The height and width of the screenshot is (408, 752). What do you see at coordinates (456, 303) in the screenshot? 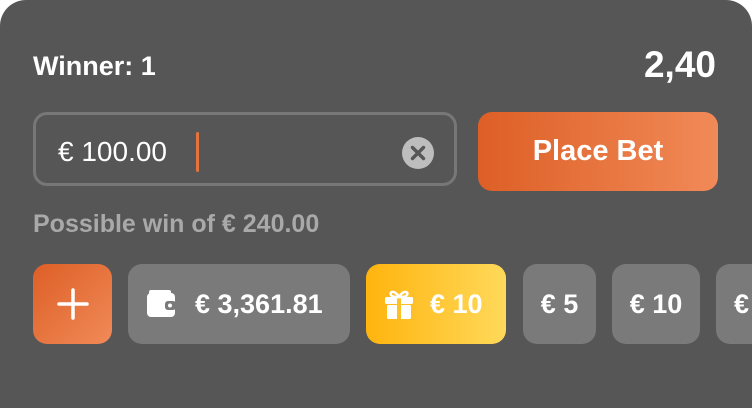
I see `bonus-amount: € 10` at bounding box center [456, 303].